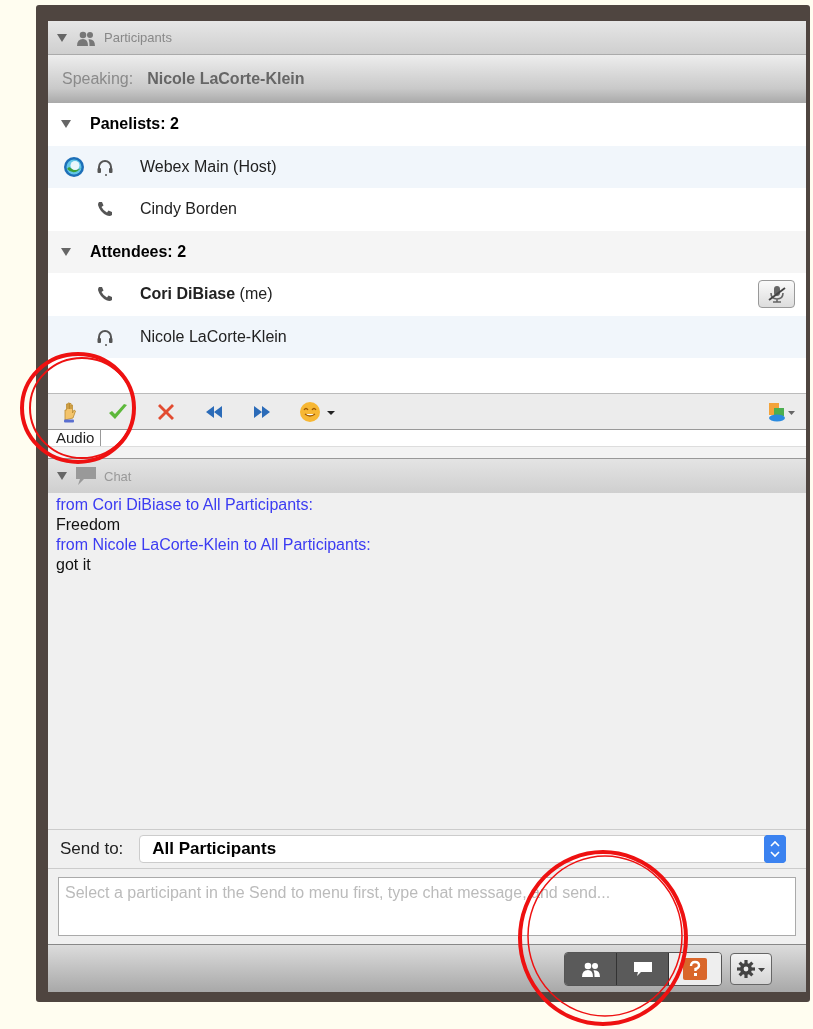 The image size is (813, 1029). What do you see at coordinates (98, 79) in the screenshot?
I see `speaking-label: Speaking:` at bounding box center [98, 79].